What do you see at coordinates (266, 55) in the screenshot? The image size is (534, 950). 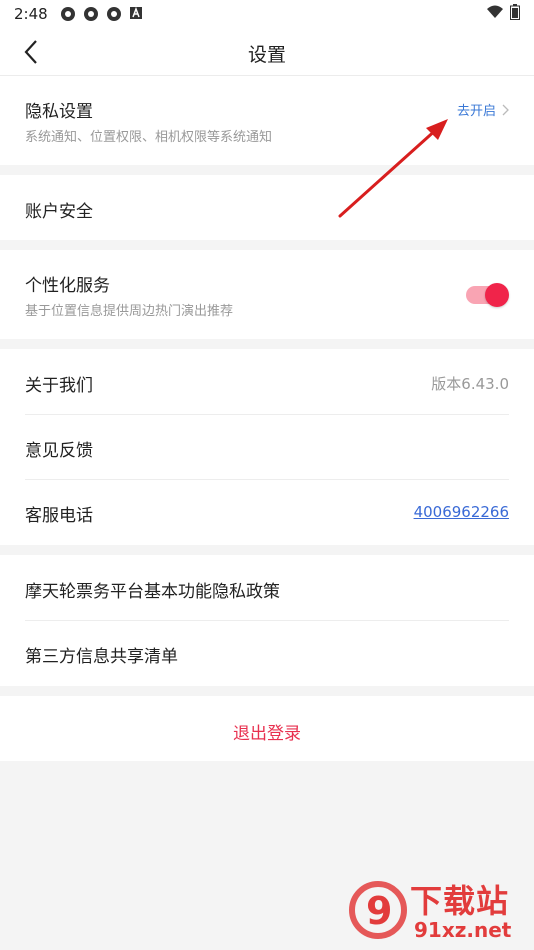 I see `page-title: 设置` at bounding box center [266, 55].